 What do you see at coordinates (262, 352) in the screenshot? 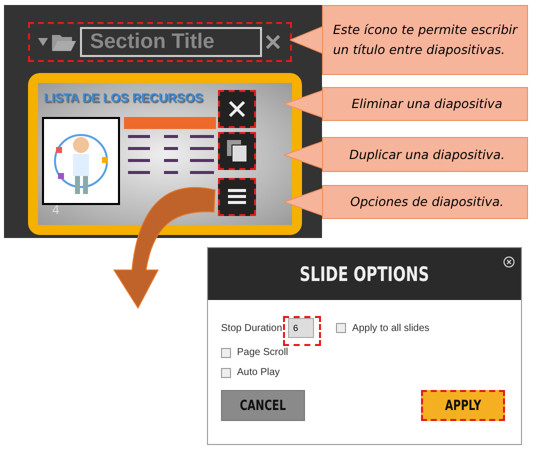
I see `checkbox-label: Page Scroll` at bounding box center [262, 352].